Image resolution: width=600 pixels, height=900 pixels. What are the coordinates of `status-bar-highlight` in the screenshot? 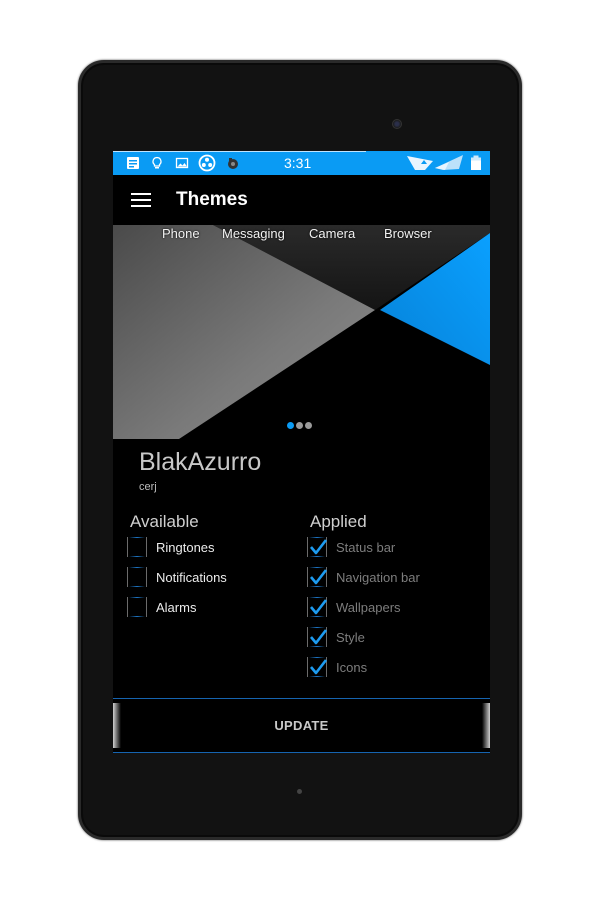 It's located at (239, 151).